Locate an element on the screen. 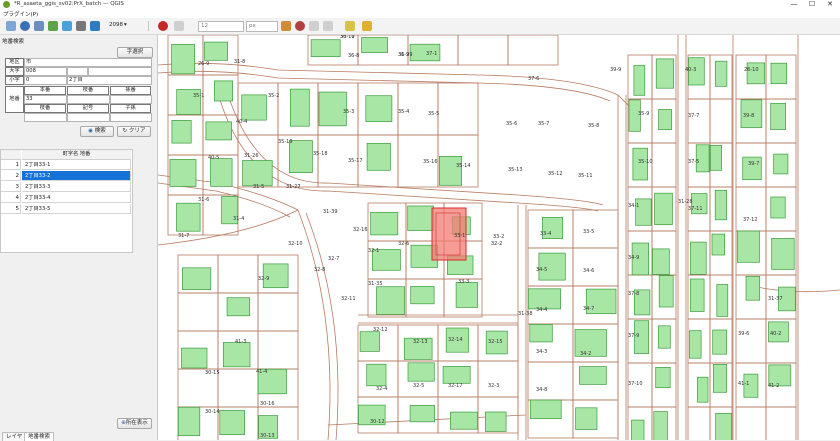  parcel-label: 35-14 is located at coordinates (463, 166).